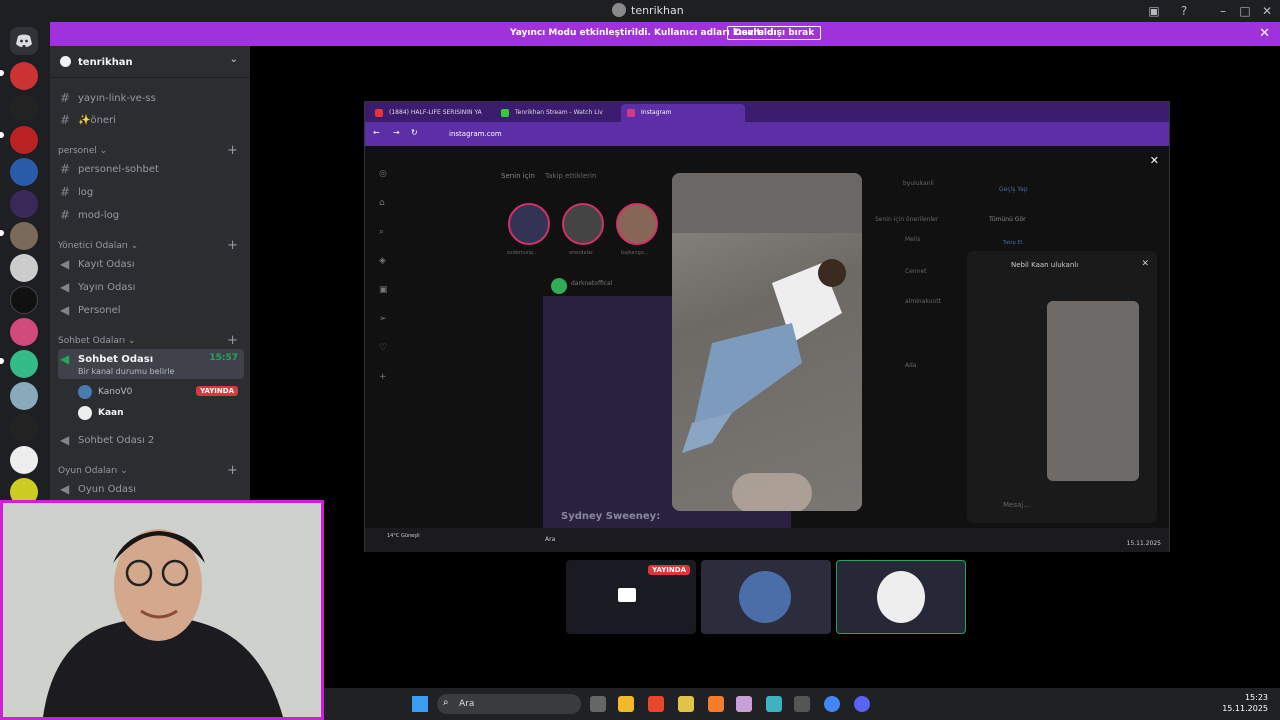  What do you see at coordinates (767, 134) in the screenshot?
I see `browser-address-bar: ← → ↻ instagram.com` at bounding box center [767, 134].